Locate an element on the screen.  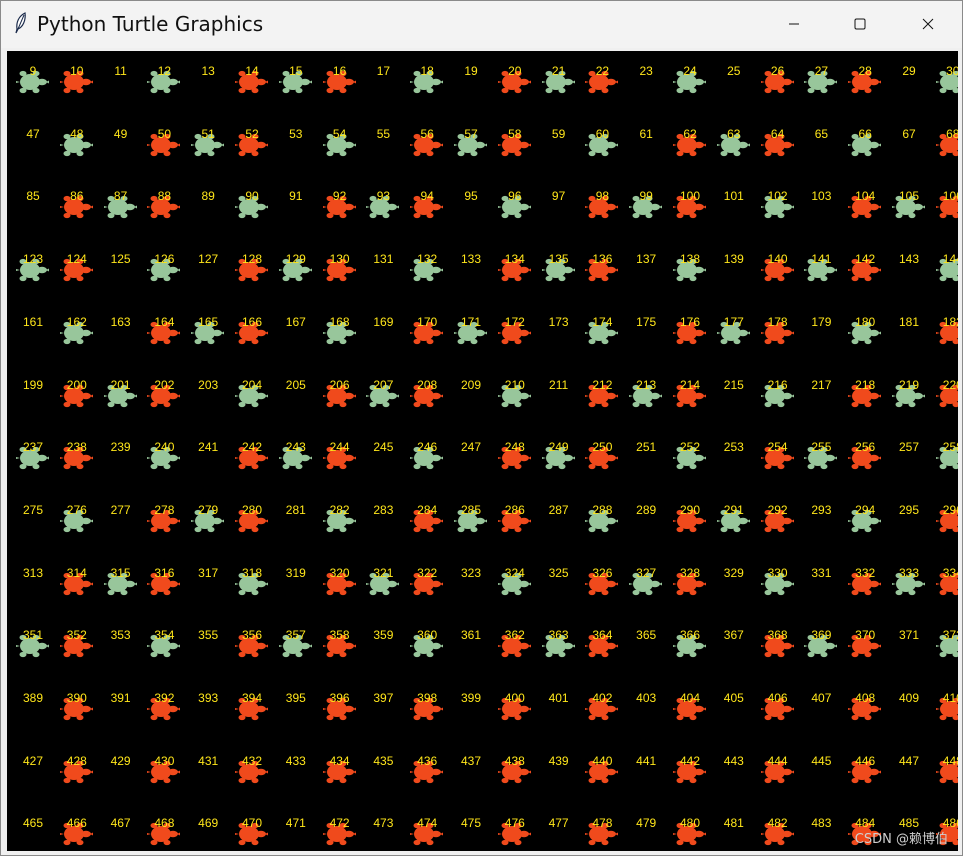
cell-number: 465 is located at coordinates (33, 823).